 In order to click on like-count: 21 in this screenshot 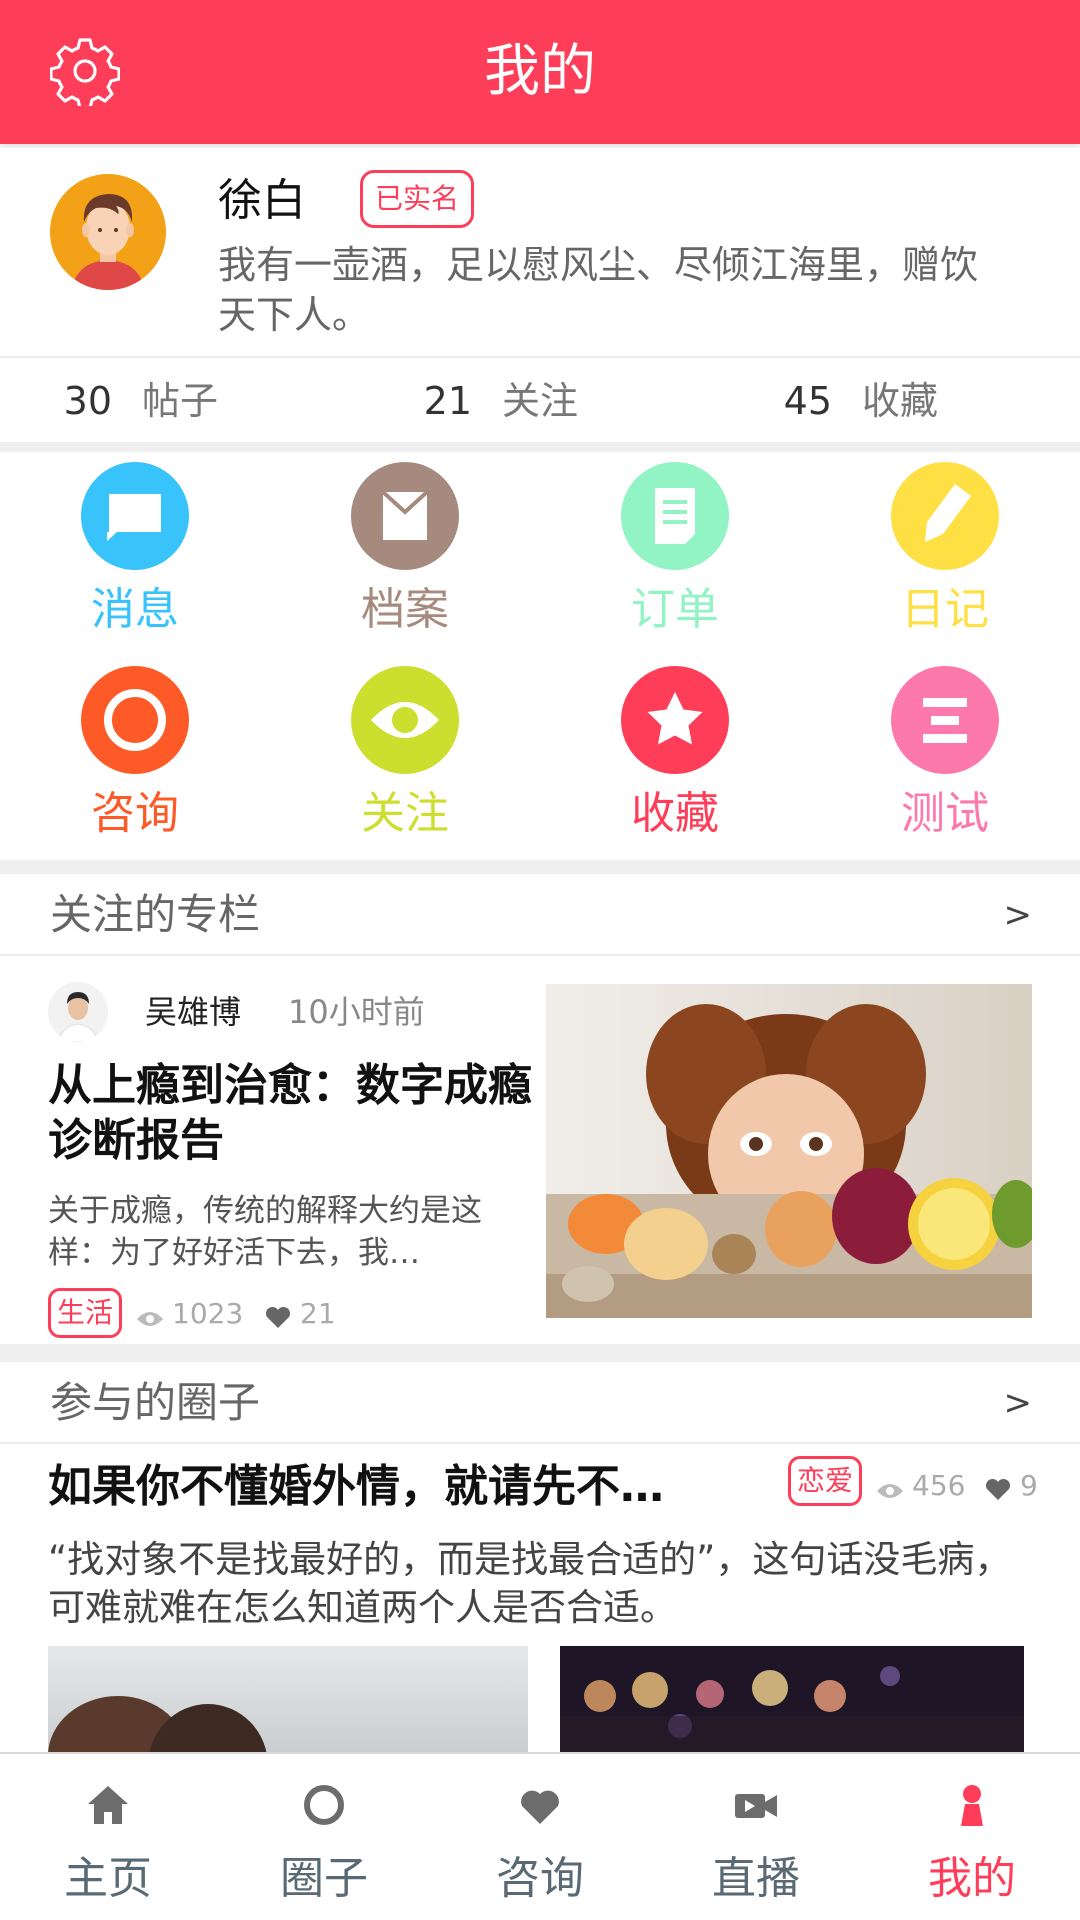, I will do `click(300, 1314)`.